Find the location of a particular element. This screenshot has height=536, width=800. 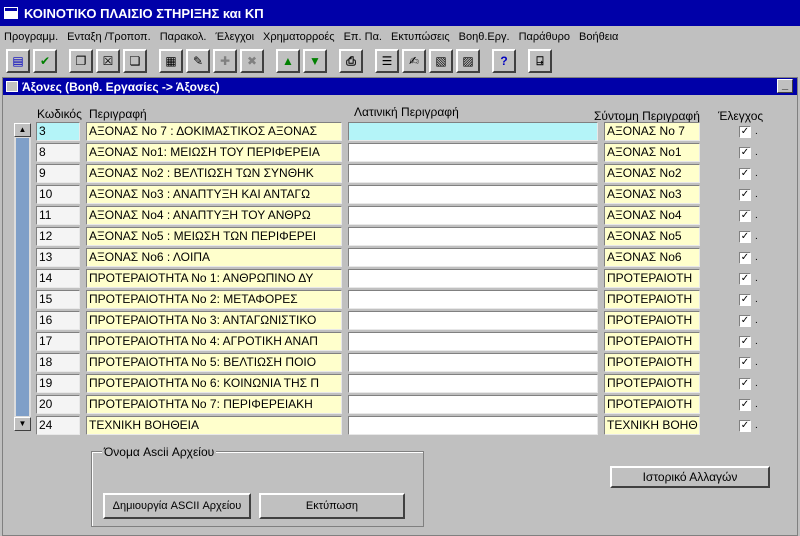

menu-item-ep-pa: Επ. Πα. is located at coordinates (363, 37).